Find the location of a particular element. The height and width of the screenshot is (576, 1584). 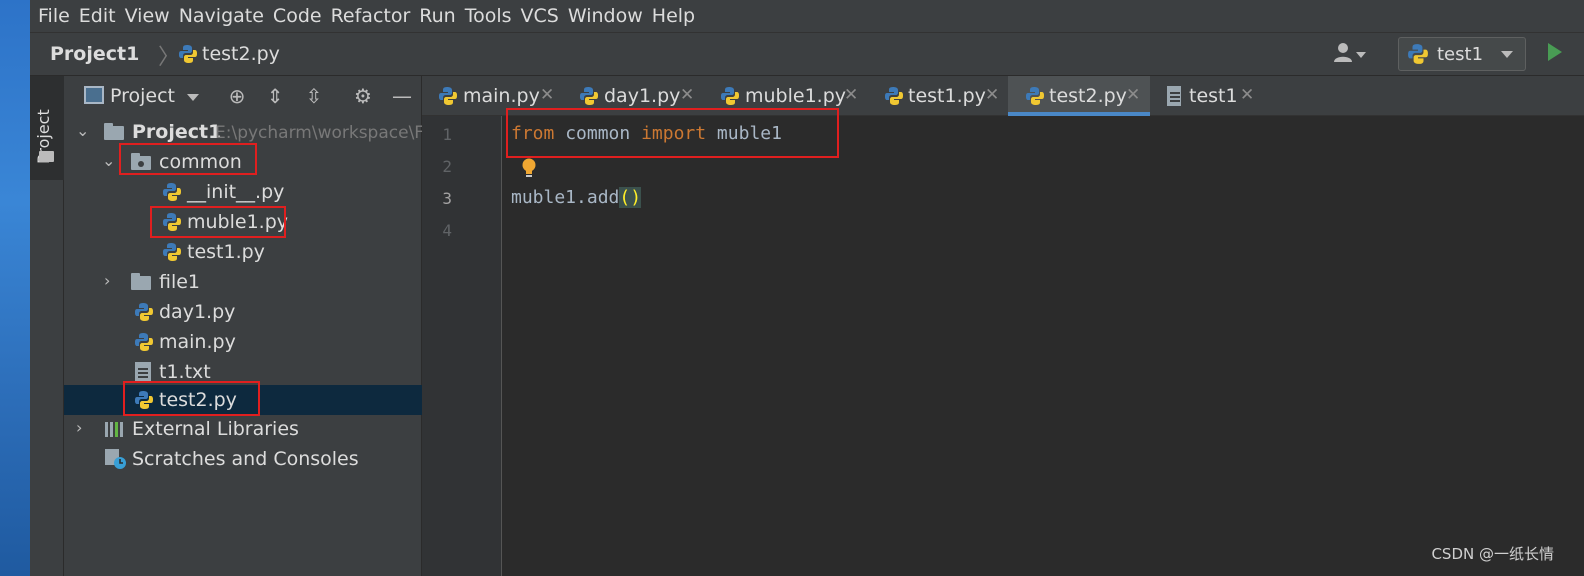

text-file-icon is located at coordinates (143, 372).